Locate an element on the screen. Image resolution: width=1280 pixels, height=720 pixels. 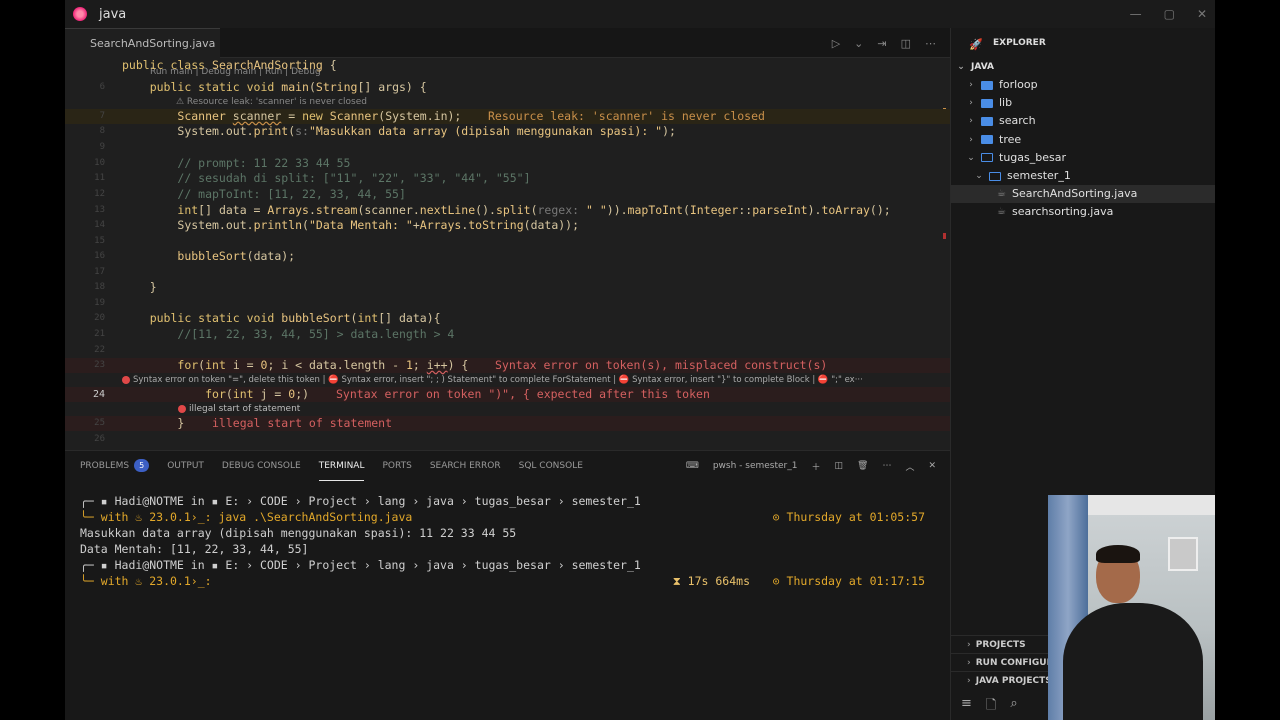
code-line: 22 is located at coordinates (507, 350).